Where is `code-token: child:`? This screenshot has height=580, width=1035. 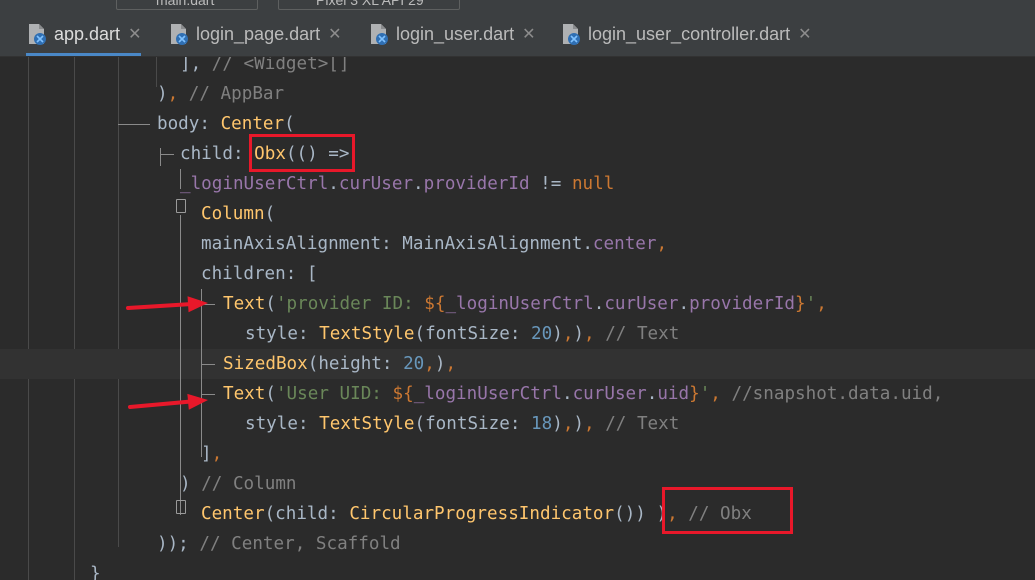
code-token: child: is located at coordinates (217, 154).